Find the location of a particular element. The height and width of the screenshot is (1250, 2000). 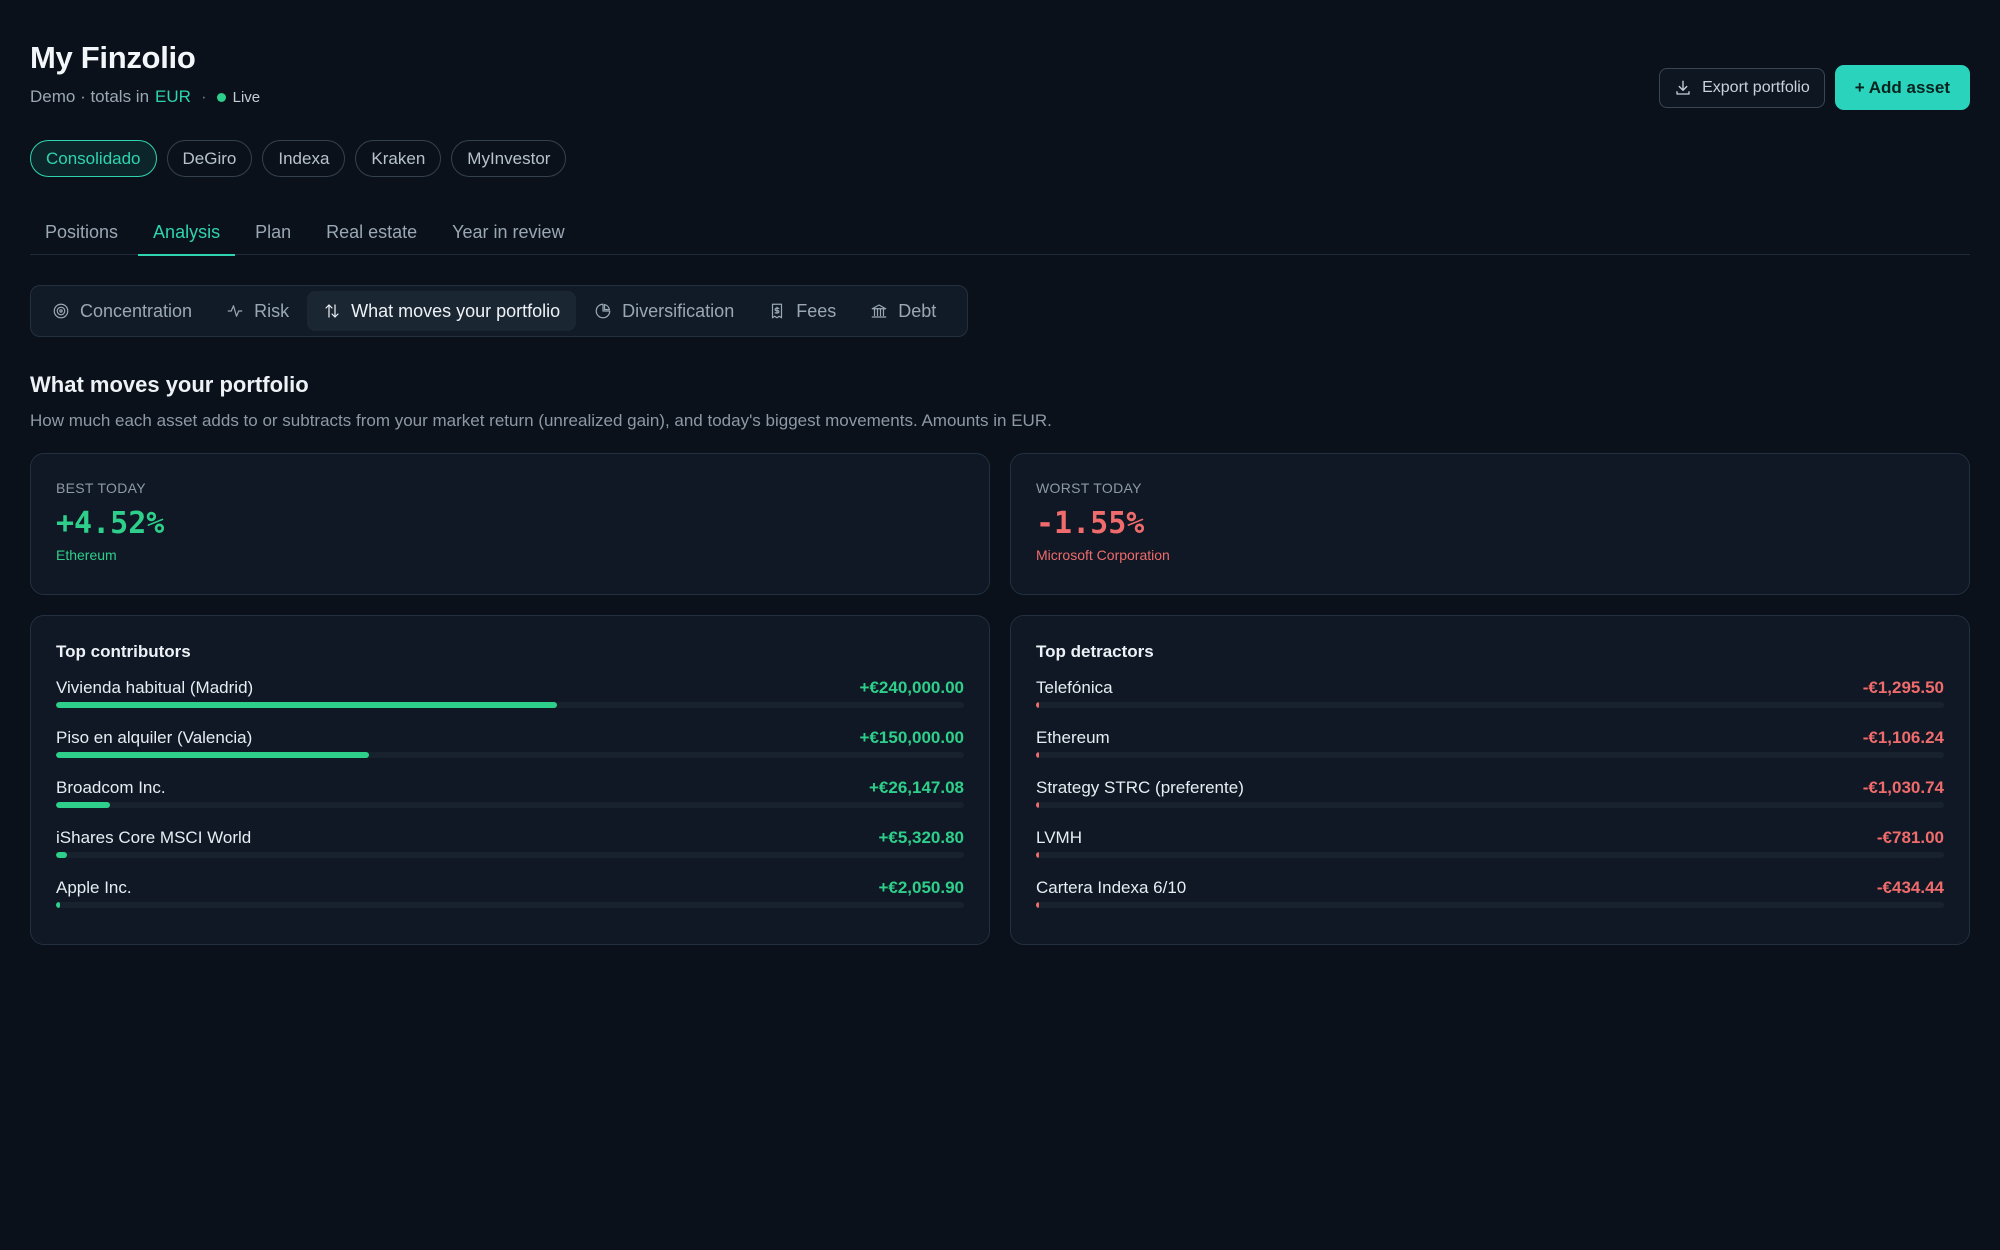

header-actions: Export portfolio + Add asset is located at coordinates (1814, 87).